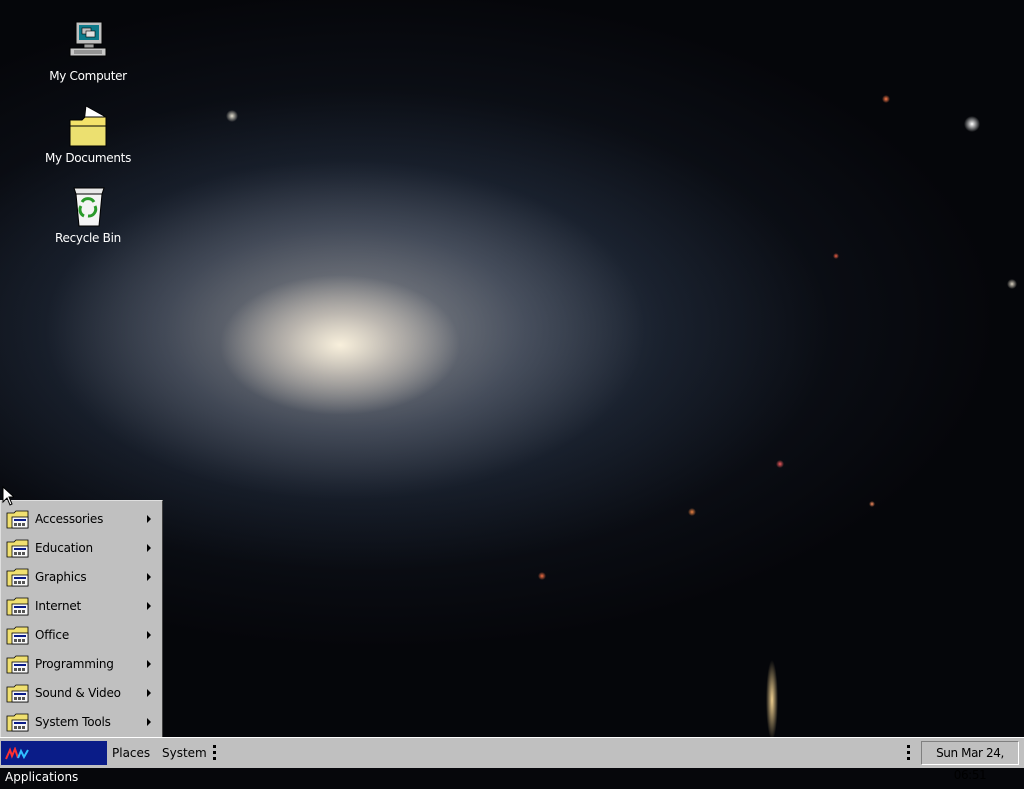 This screenshot has width=1024, height=789. What do you see at coordinates (88, 76) in the screenshot?
I see `desktop-icon-label: My Computer` at bounding box center [88, 76].